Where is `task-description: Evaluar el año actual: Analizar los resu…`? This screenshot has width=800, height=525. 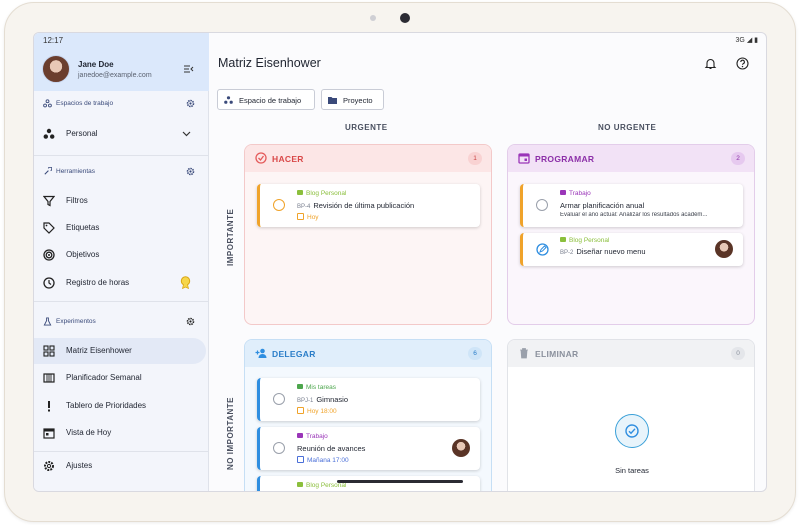
task-description: Evaluar el año actual: Analizar los resu… is located at coordinates (634, 215).